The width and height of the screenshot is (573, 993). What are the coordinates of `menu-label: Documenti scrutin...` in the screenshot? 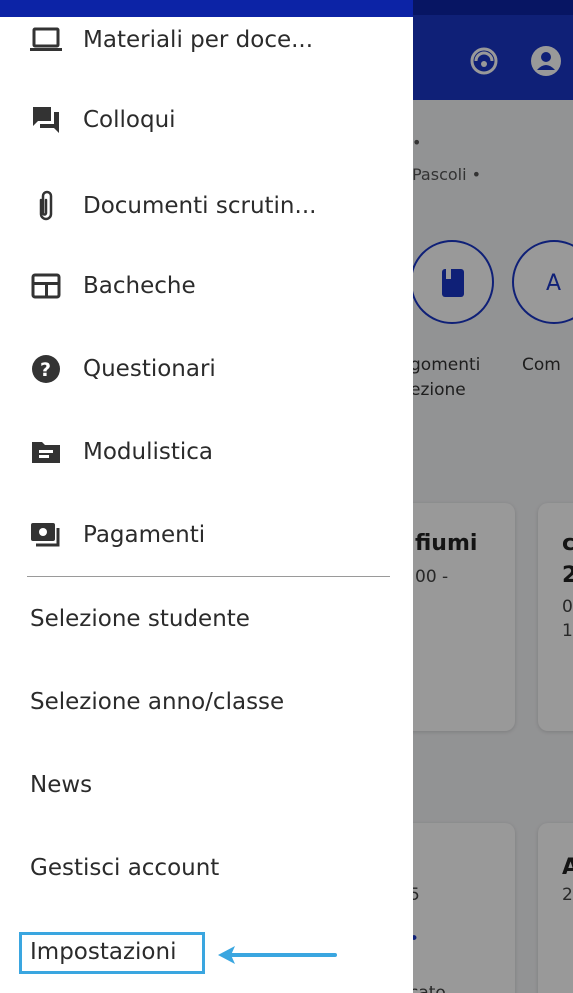 It's located at (200, 206).